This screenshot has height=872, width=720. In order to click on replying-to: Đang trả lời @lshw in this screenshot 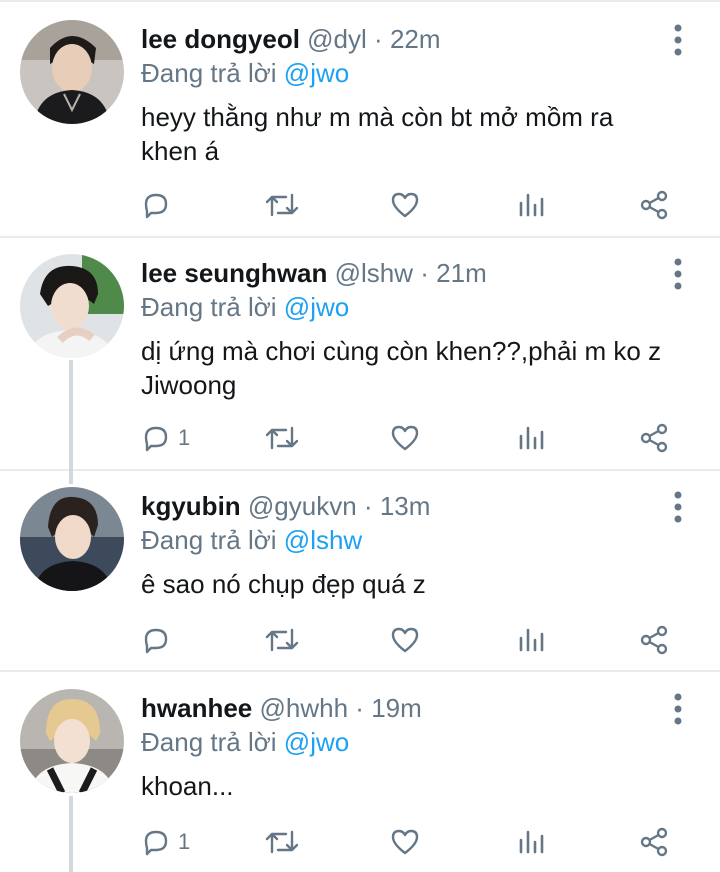, I will do `click(251, 540)`.